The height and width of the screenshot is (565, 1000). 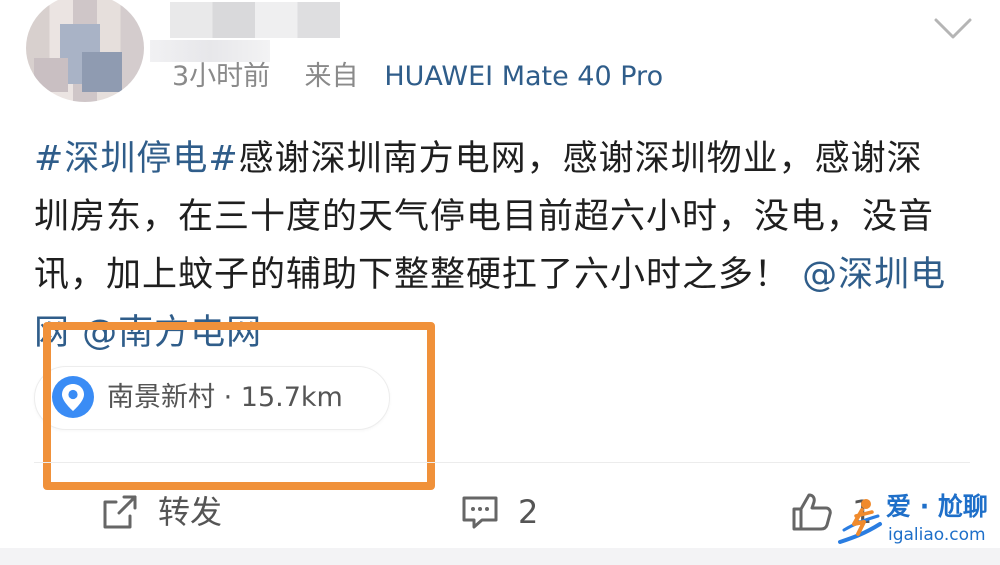 I want to click on watermark-logo-icon, so click(x=860, y=521).